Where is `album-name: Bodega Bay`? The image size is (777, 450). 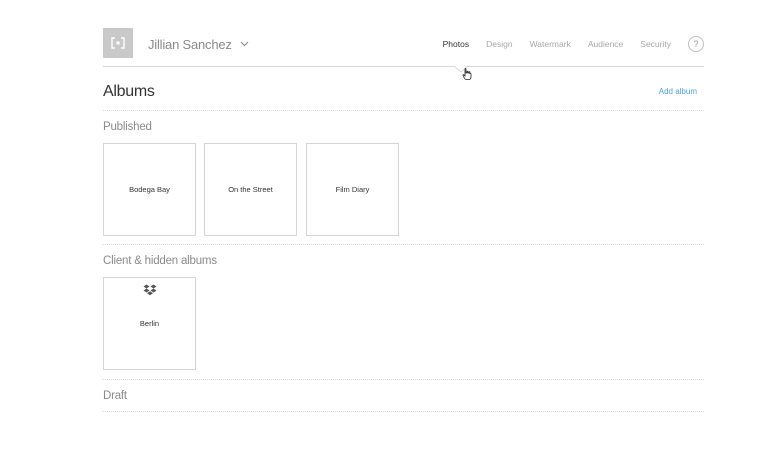 album-name: Bodega Bay is located at coordinates (149, 189).